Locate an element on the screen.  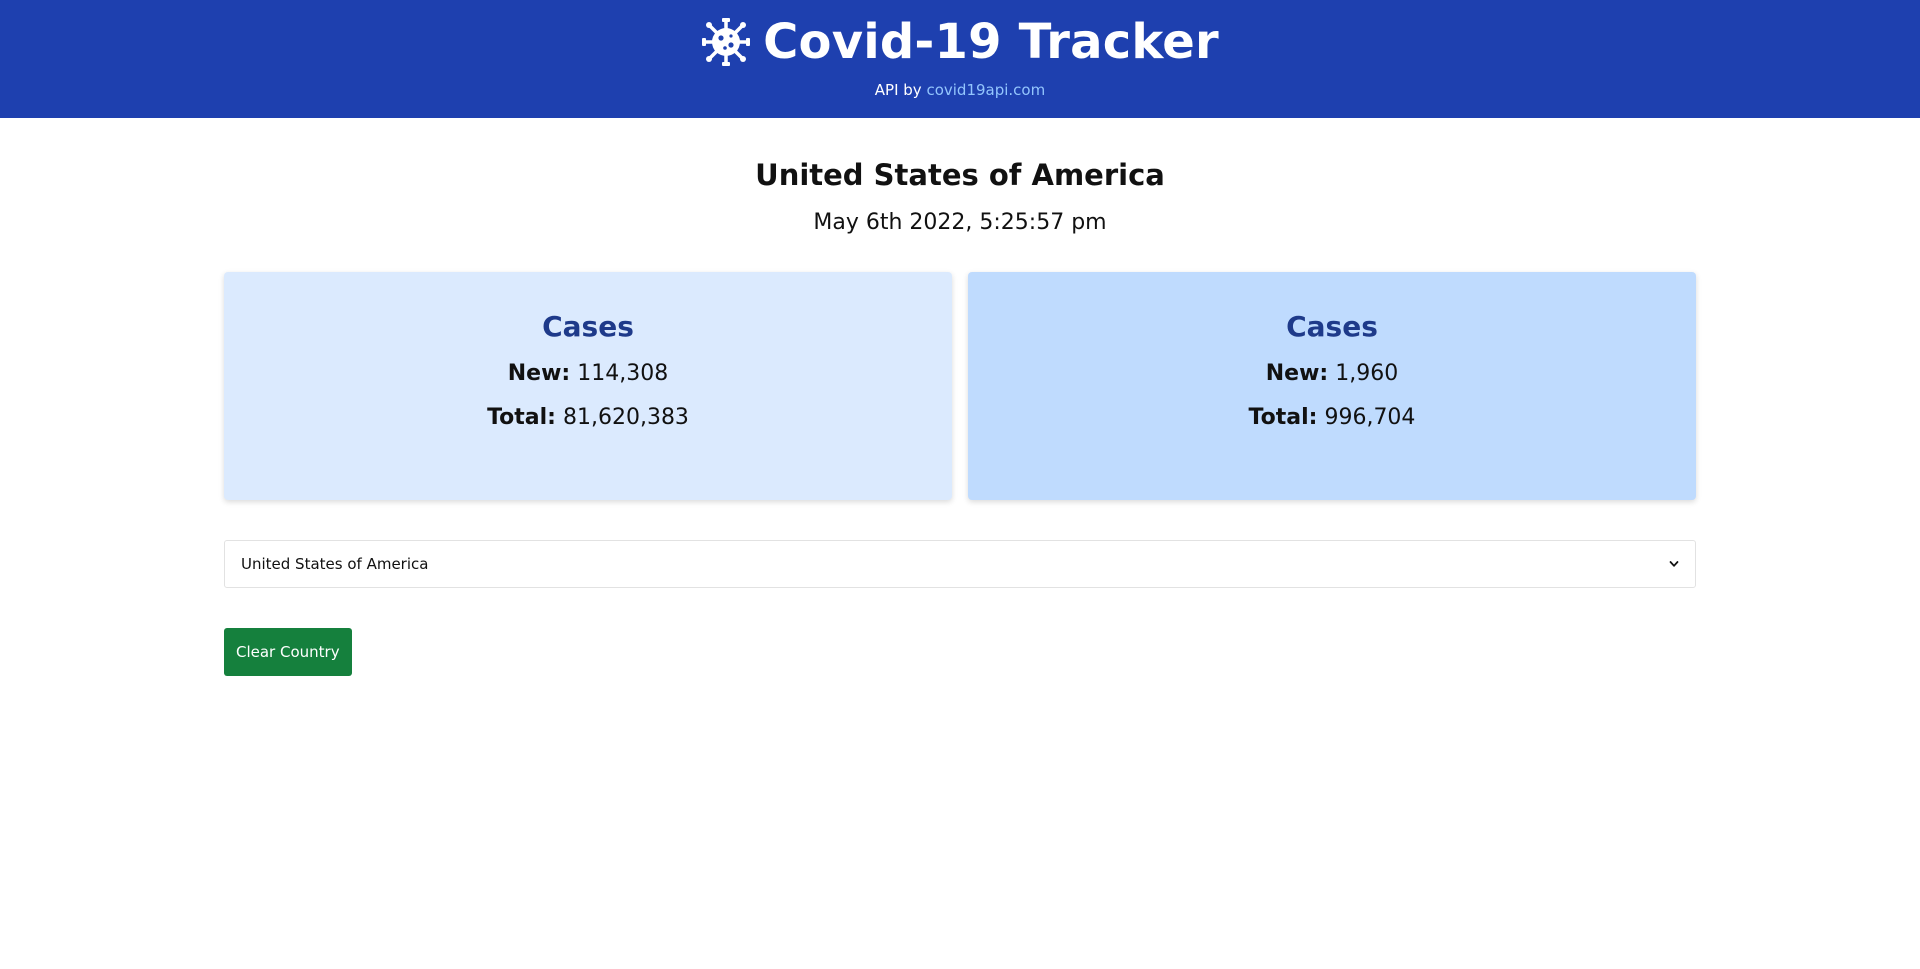
country-select: United States of America is located at coordinates (960, 564).